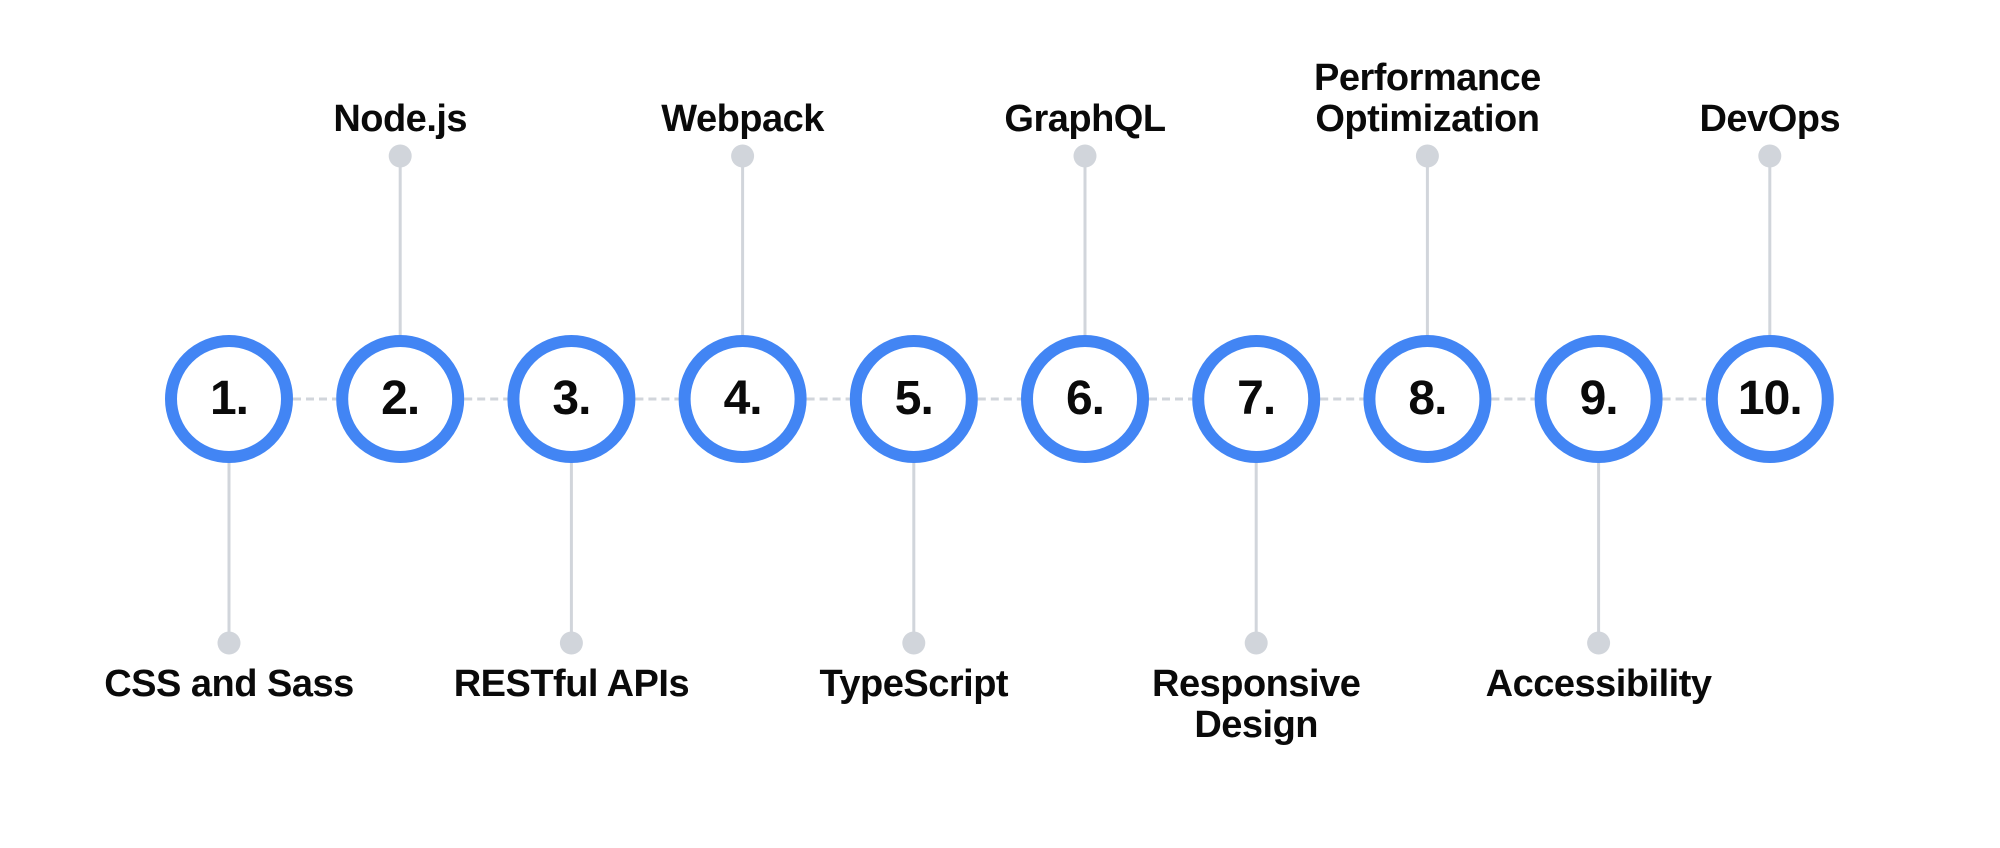 The width and height of the screenshot is (2000, 848). I want to click on step-number: 10., so click(1770, 398).